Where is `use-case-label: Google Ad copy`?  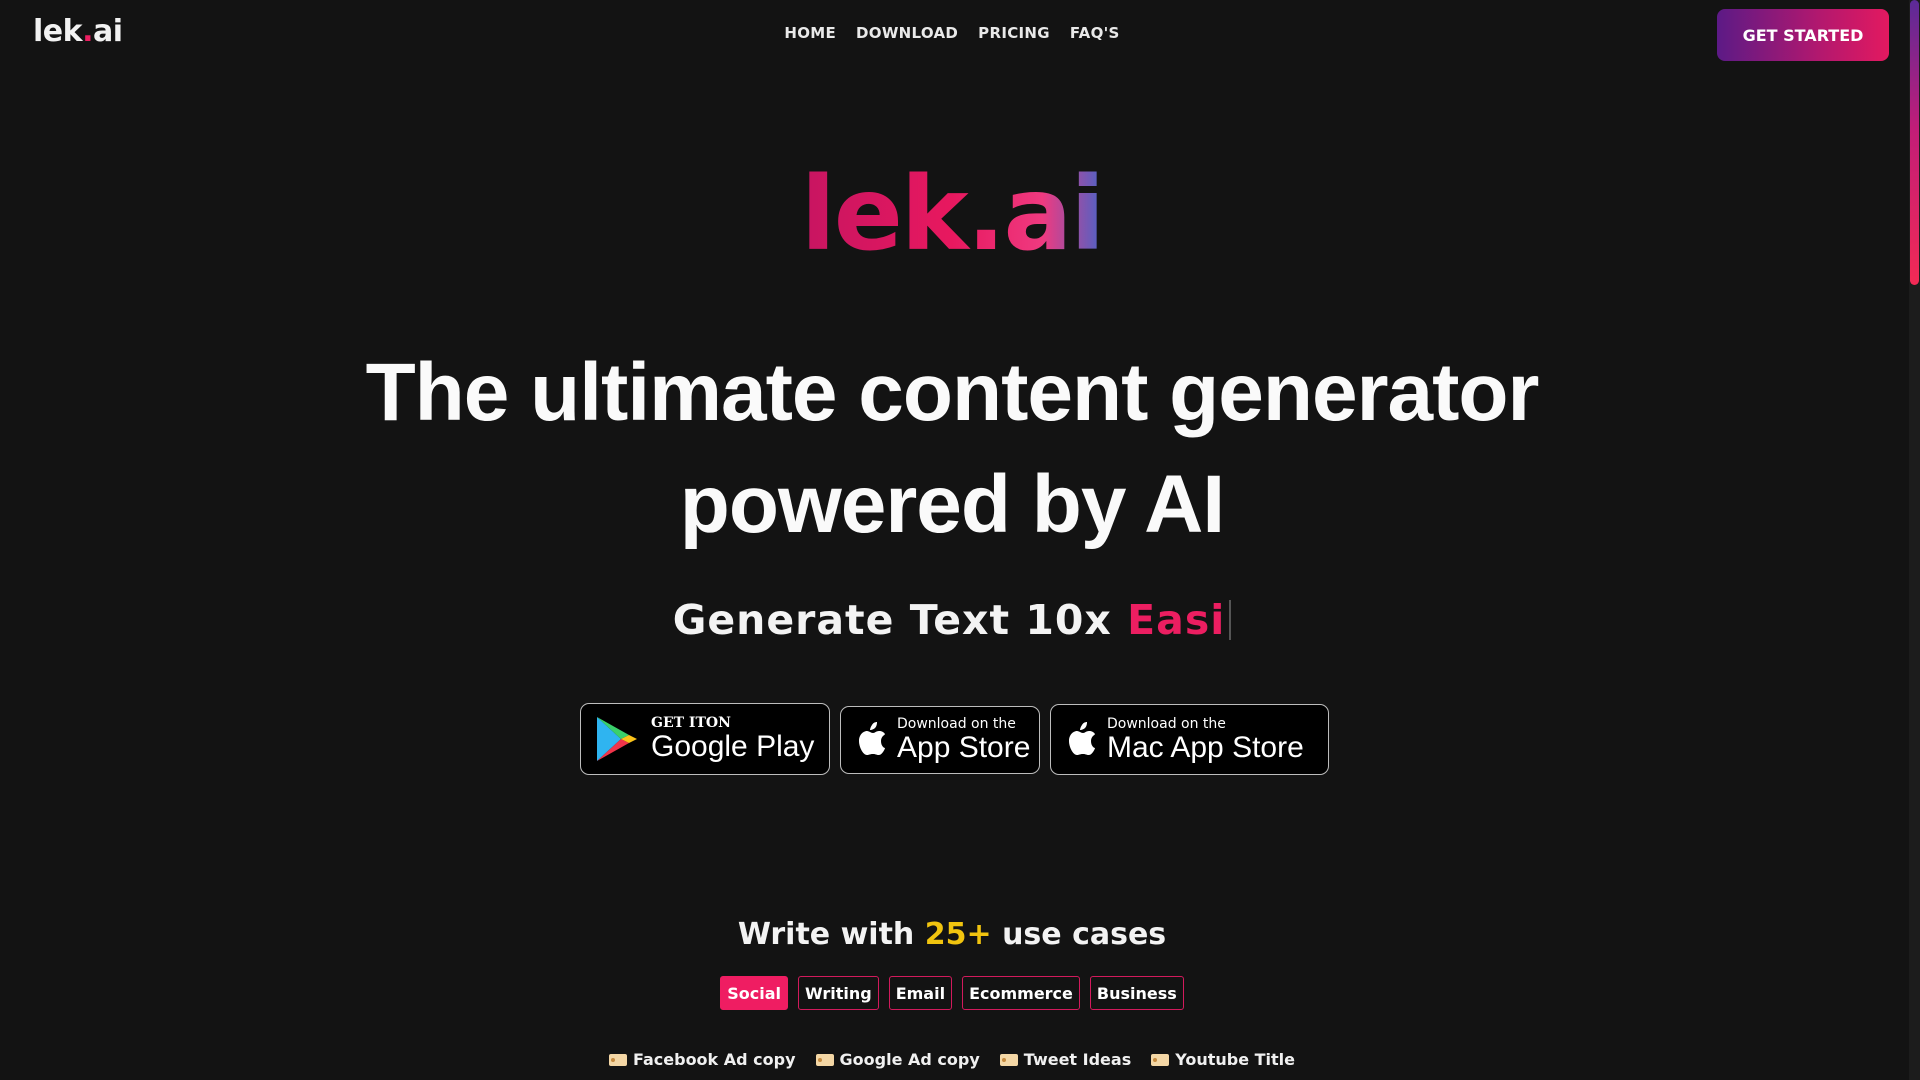 use-case-label: Google Ad copy is located at coordinates (909, 1059).